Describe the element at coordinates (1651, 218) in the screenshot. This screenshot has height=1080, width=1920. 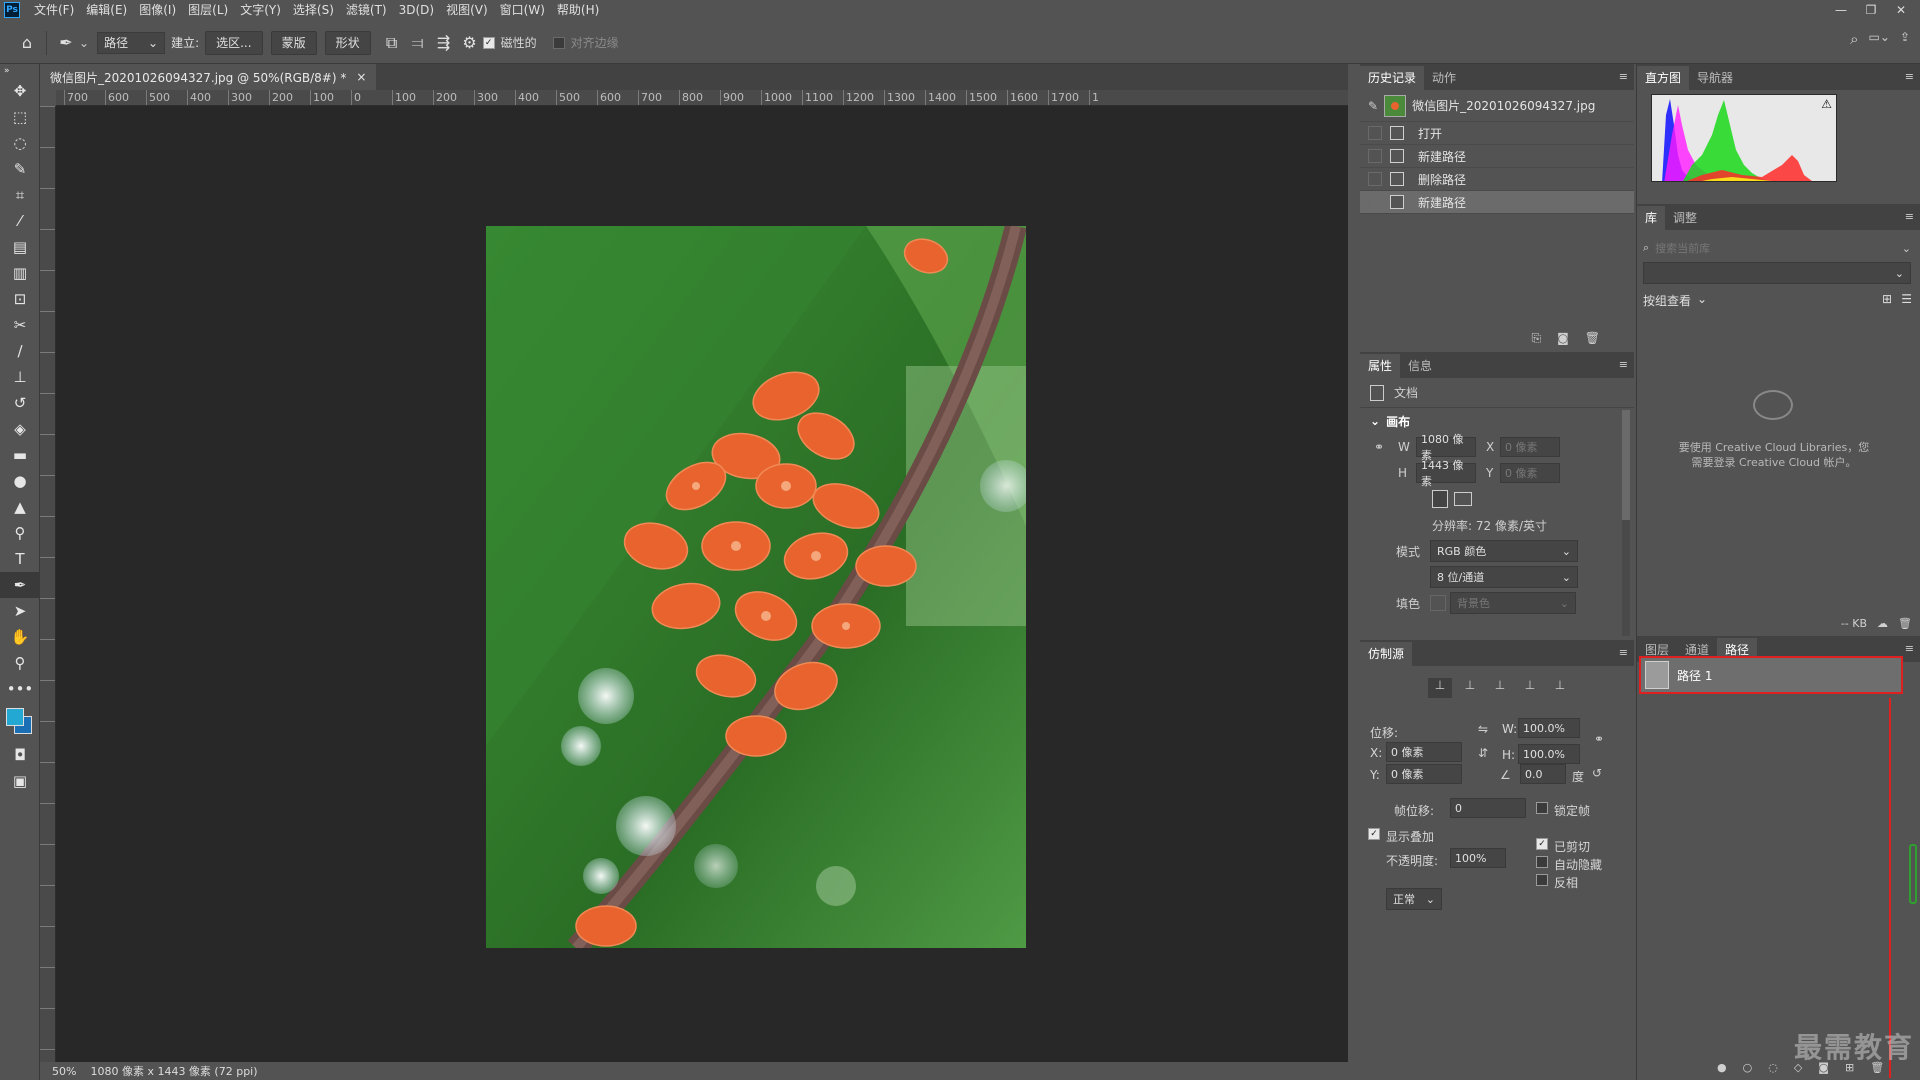
I see `tab-libraries: 库` at that location.